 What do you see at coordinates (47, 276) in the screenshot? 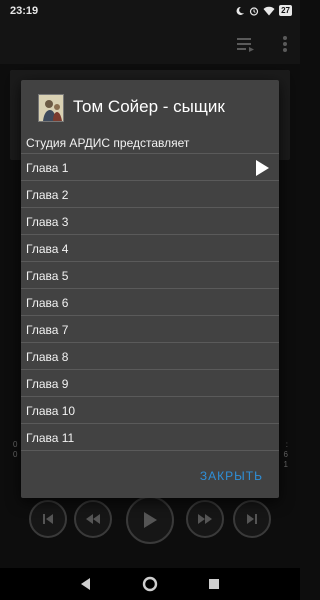
I see `chapter-label: Глава 5` at bounding box center [47, 276].